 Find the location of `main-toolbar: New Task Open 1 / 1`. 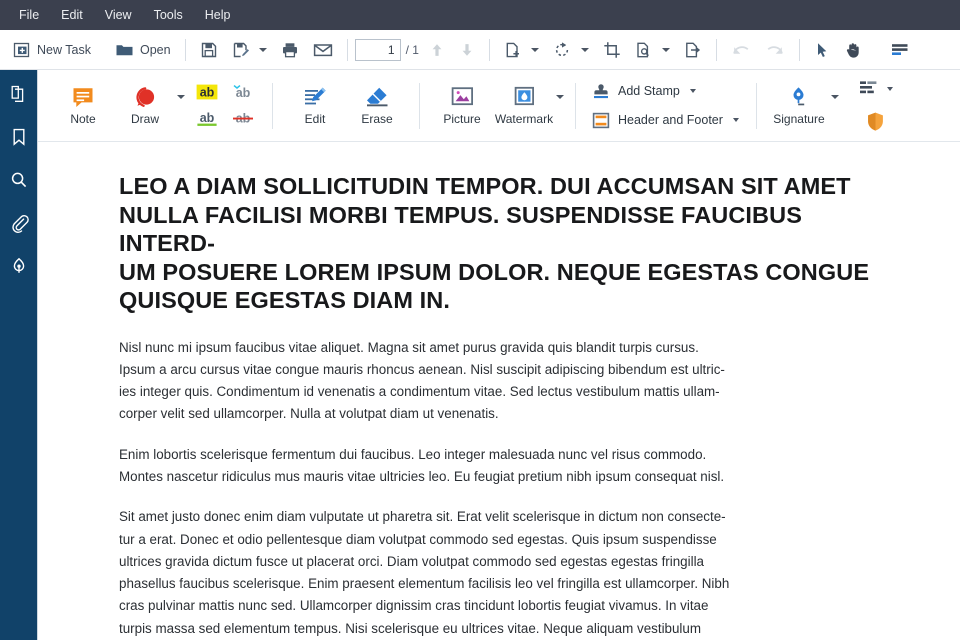

main-toolbar: New Task Open 1 / 1 is located at coordinates (480, 50).